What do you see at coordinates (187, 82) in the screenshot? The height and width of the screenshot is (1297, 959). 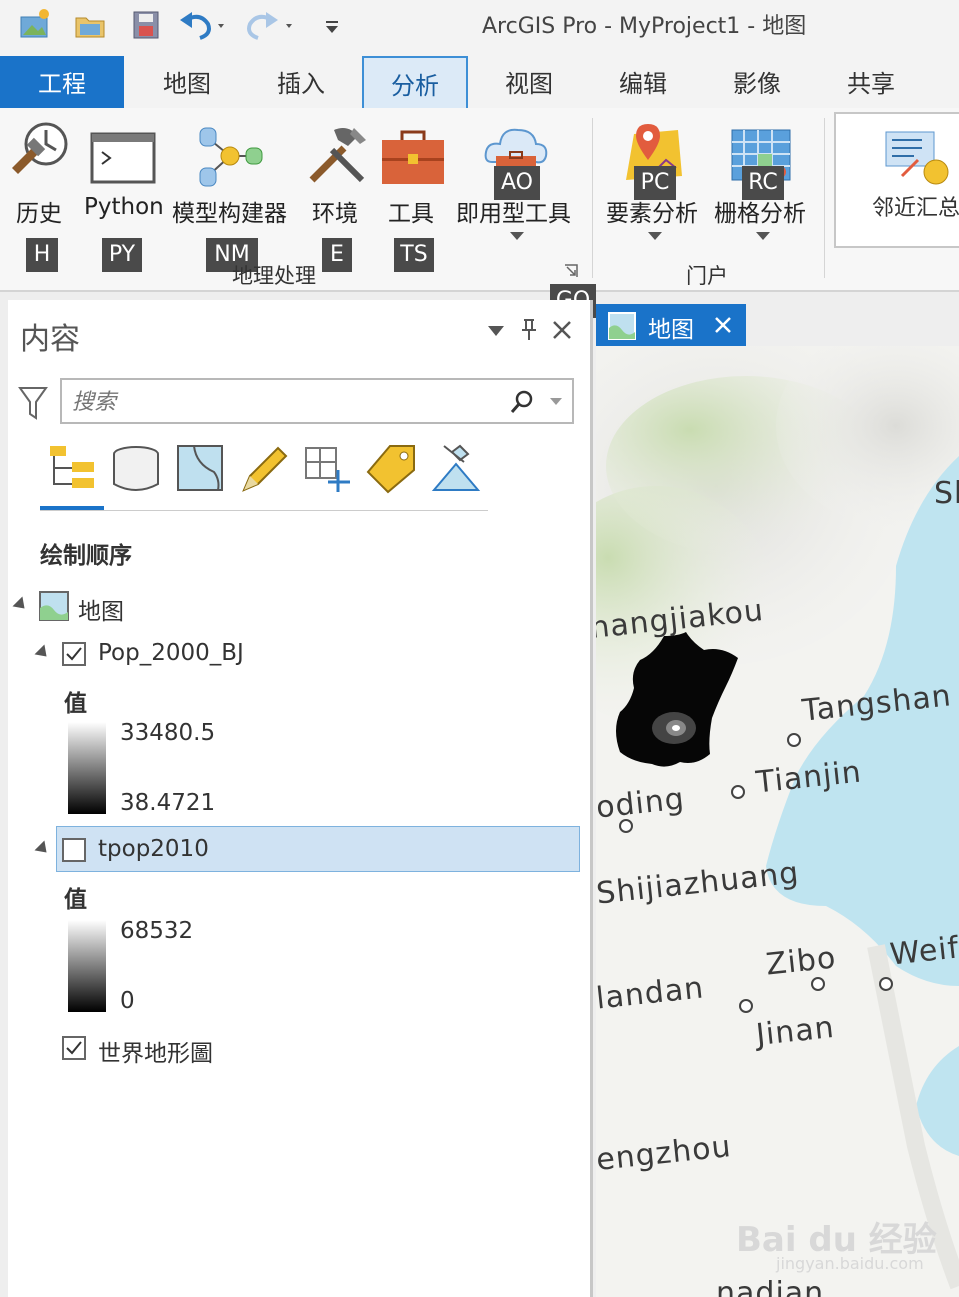 I see `tab-map: 地图` at bounding box center [187, 82].